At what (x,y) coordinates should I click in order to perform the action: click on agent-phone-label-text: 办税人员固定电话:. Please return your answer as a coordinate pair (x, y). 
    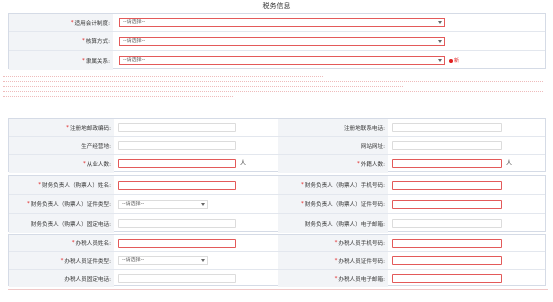
    Looking at the image, I should click on (87, 279).